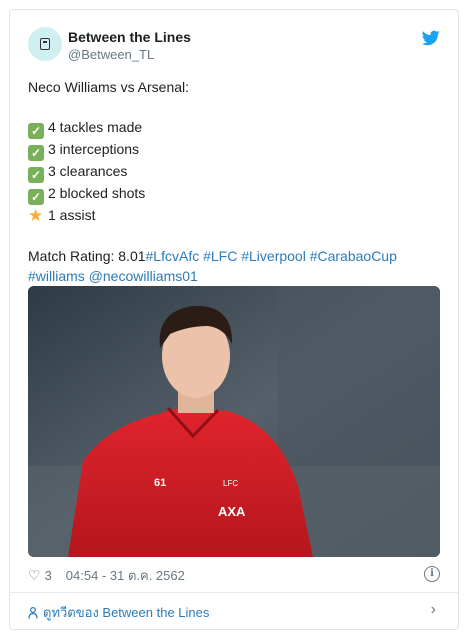 The image size is (470, 641). I want to click on view-more-label: ดูทวีตของ Between the Lines, so click(126, 612).